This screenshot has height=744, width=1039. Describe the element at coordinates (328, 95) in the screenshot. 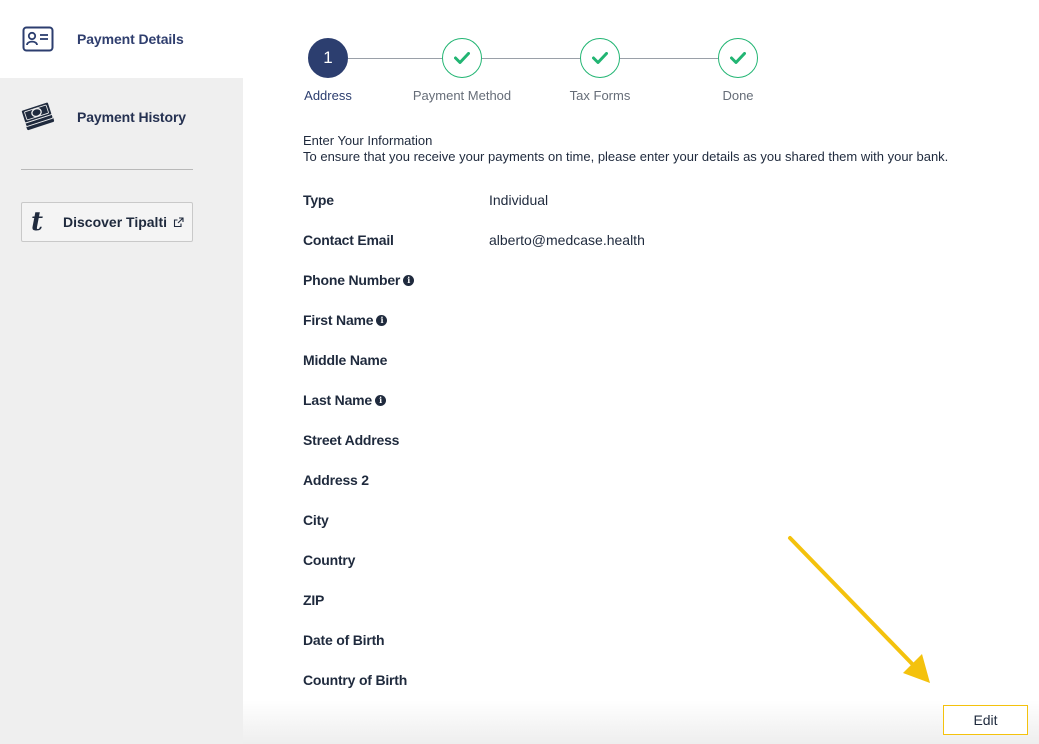

I see `step-label: Address` at that location.